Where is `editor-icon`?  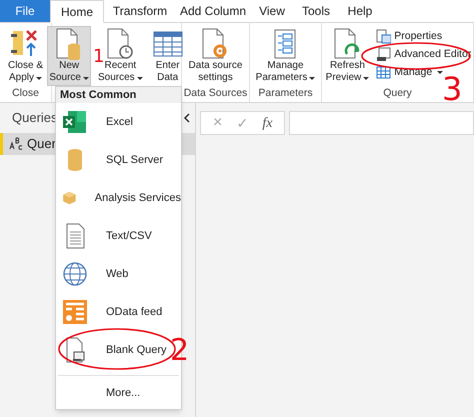
editor-icon is located at coordinates (384, 54).